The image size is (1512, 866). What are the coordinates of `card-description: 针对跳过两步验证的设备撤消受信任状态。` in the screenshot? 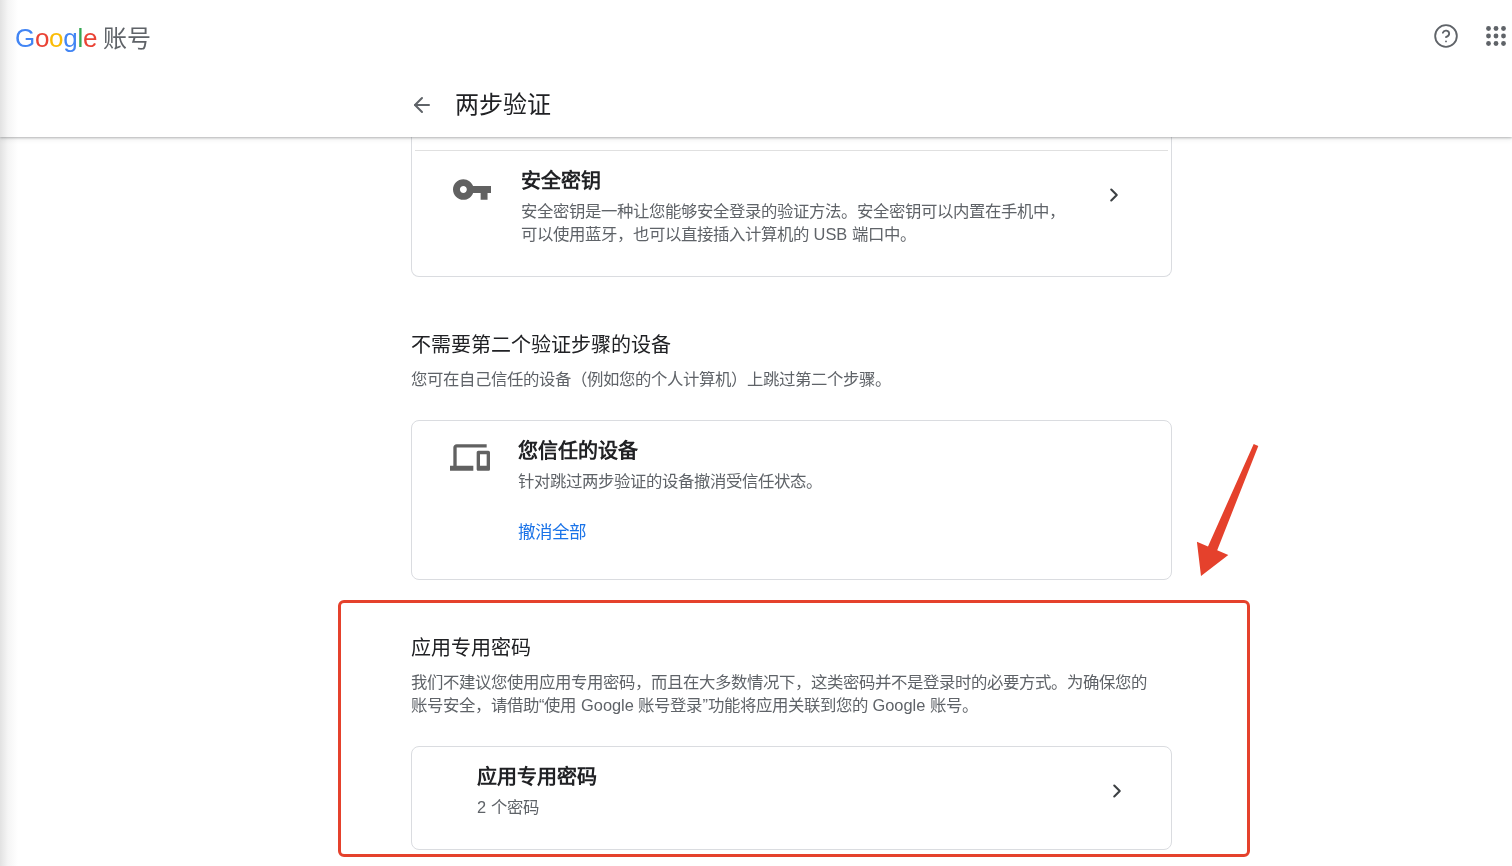 It's located at (670, 481).